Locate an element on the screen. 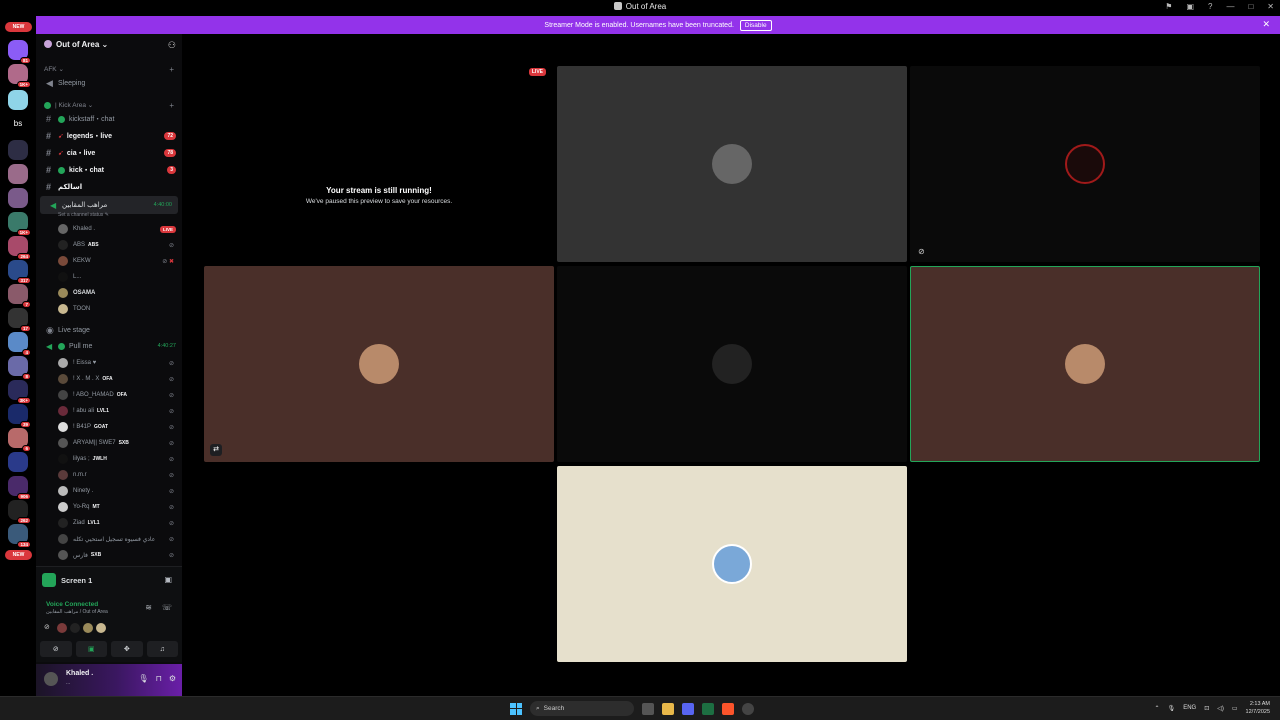  minimize-button: — is located at coordinates (1230, 6).